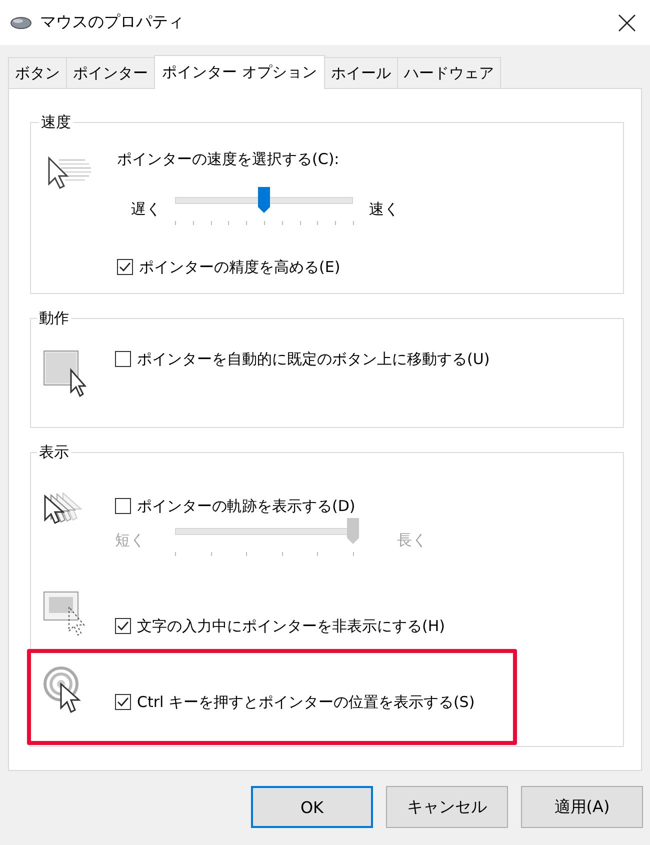  What do you see at coordinates (112, 22) in the screenshot?
I see `window-title: マウスのプロパティ` at bounding box center [112, 22].